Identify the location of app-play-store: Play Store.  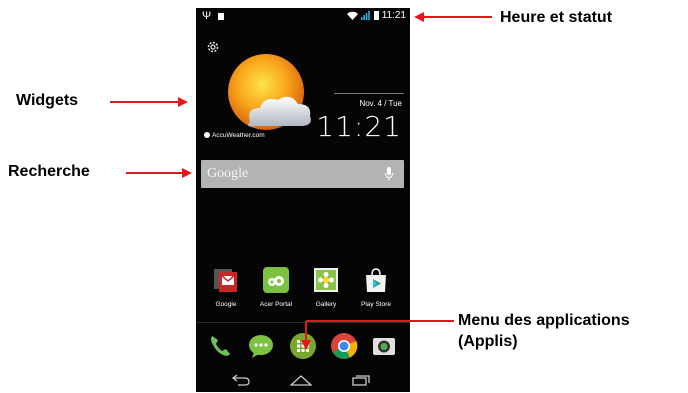
(376, 287).